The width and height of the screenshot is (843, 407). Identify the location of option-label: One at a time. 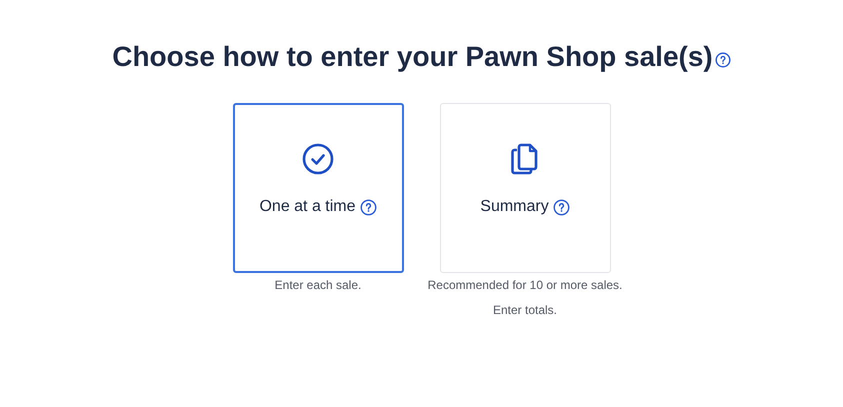
(307, 207).